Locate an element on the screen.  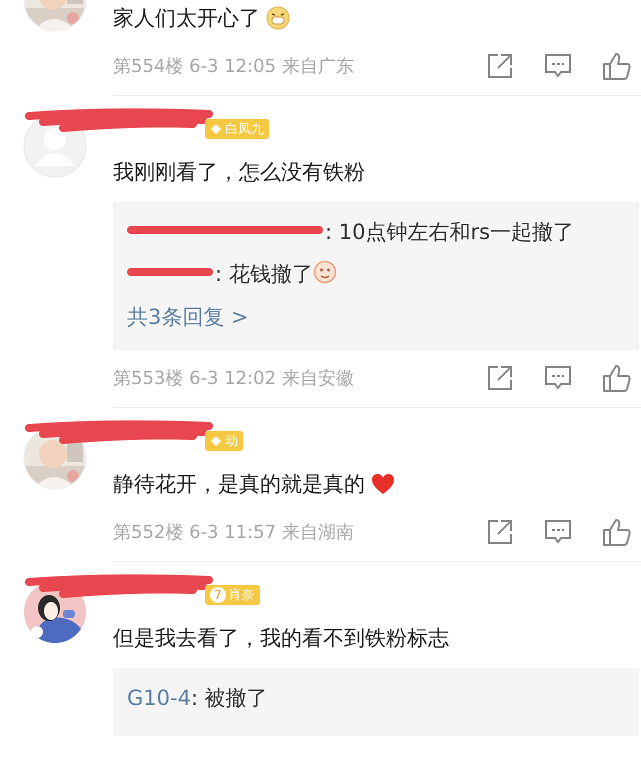
grin-emoji-icon is located at coordinates (278, 18).